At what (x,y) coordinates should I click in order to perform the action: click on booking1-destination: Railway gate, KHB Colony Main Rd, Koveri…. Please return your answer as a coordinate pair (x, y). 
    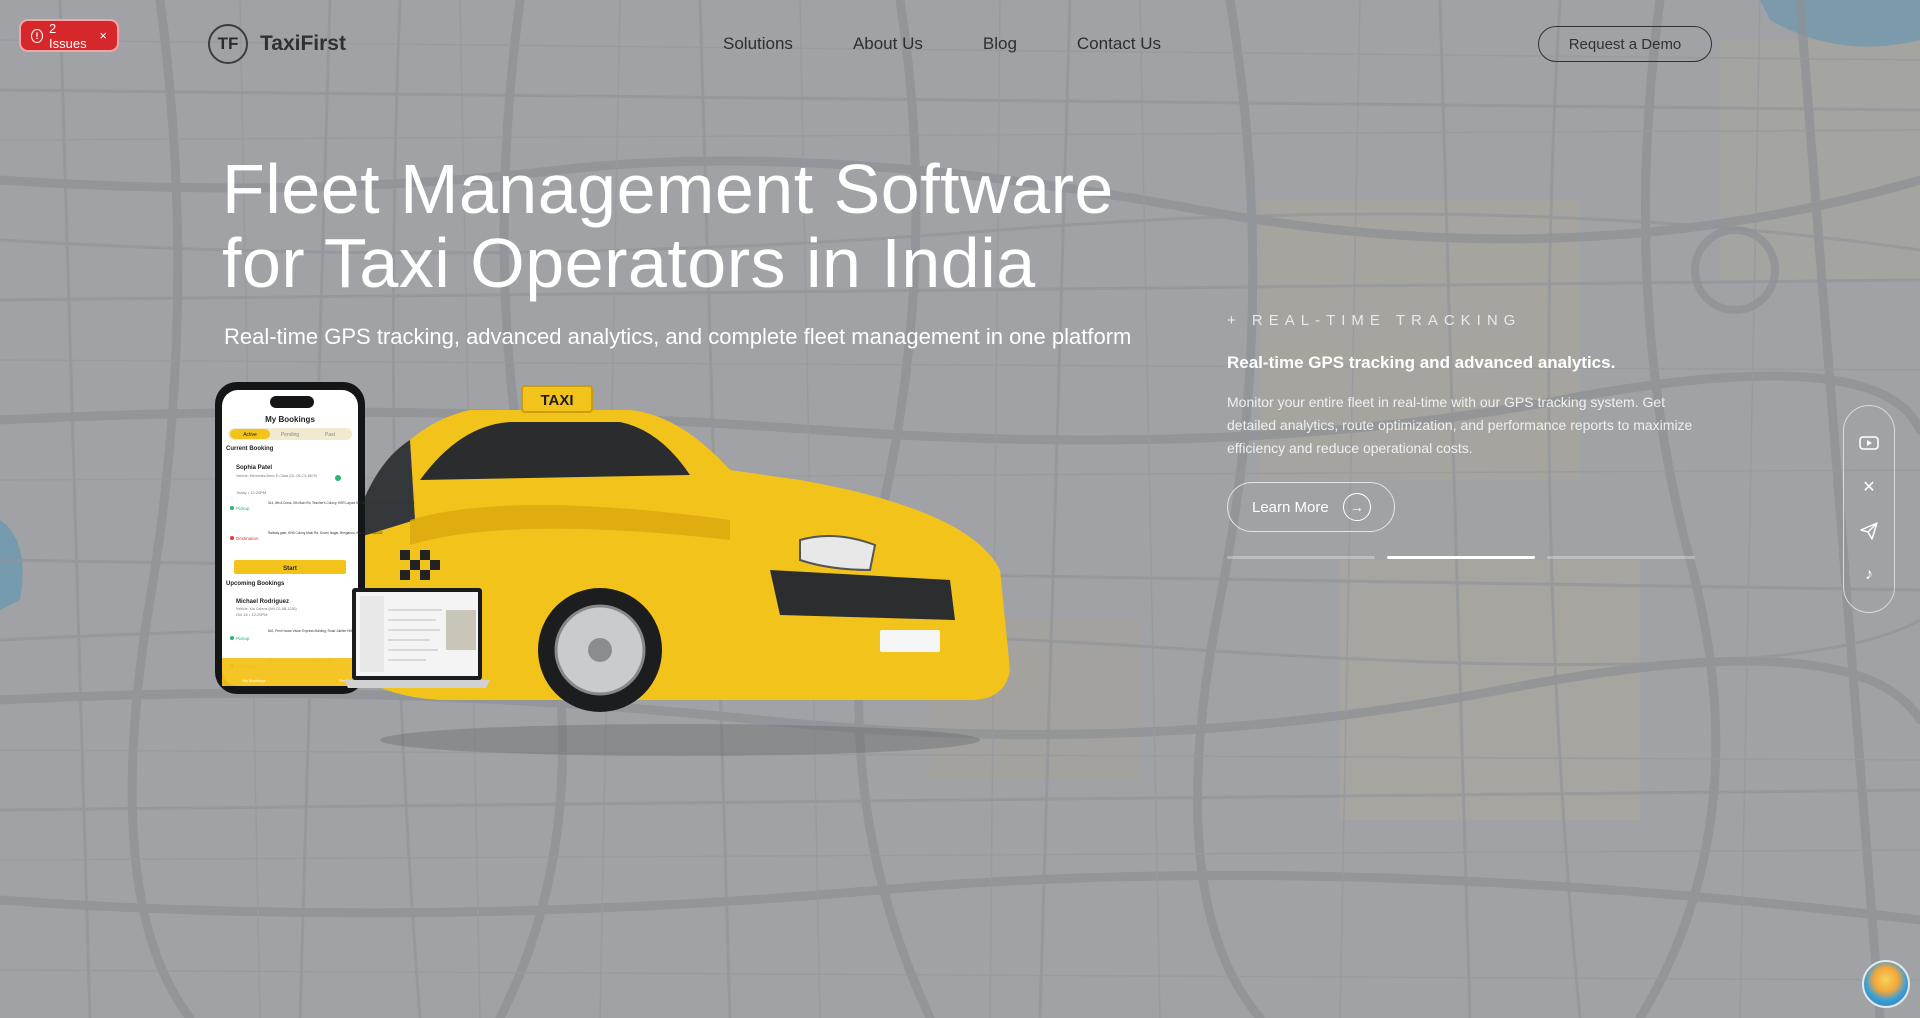
    Looking at the image, I should click on (325, 533).